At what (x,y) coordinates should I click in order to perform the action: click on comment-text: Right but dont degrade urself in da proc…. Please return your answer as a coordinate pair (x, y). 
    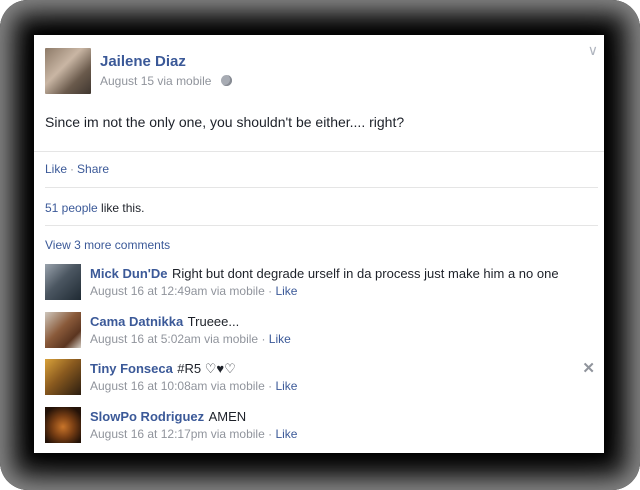
    Looking at the image, I should click on (365, 273).